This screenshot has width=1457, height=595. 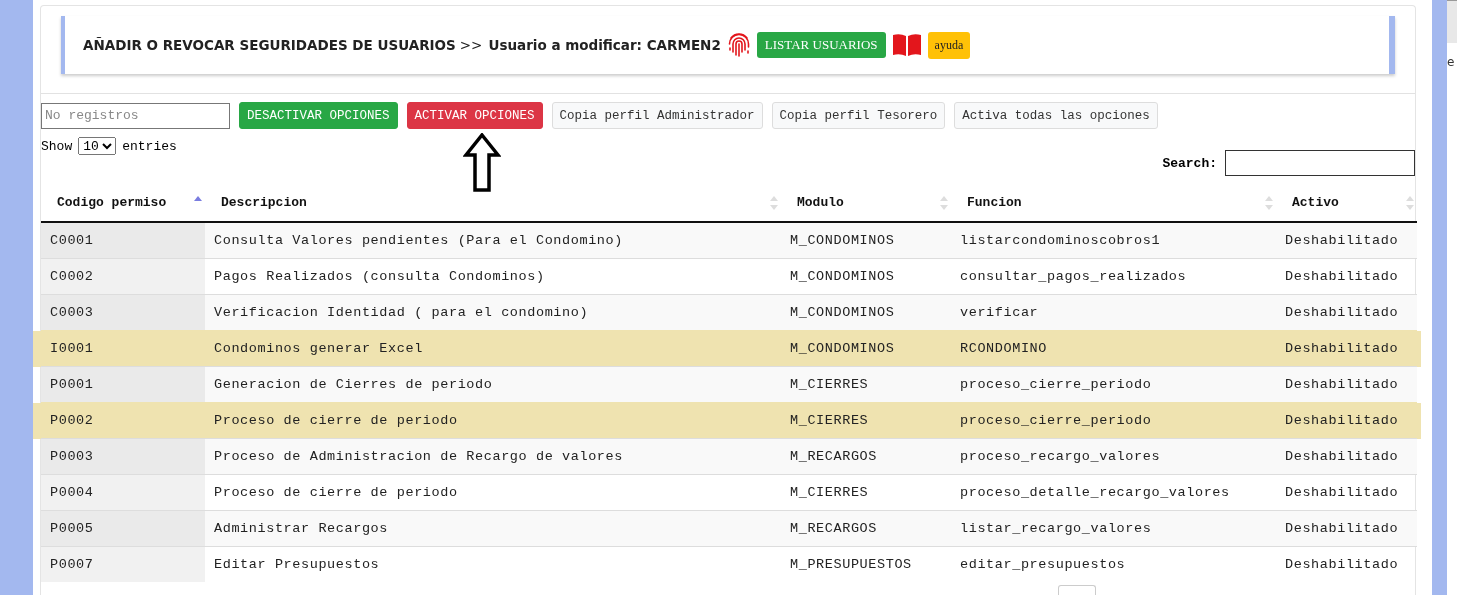 I want to click on records-field: No registros, so click(x=135, y=115).